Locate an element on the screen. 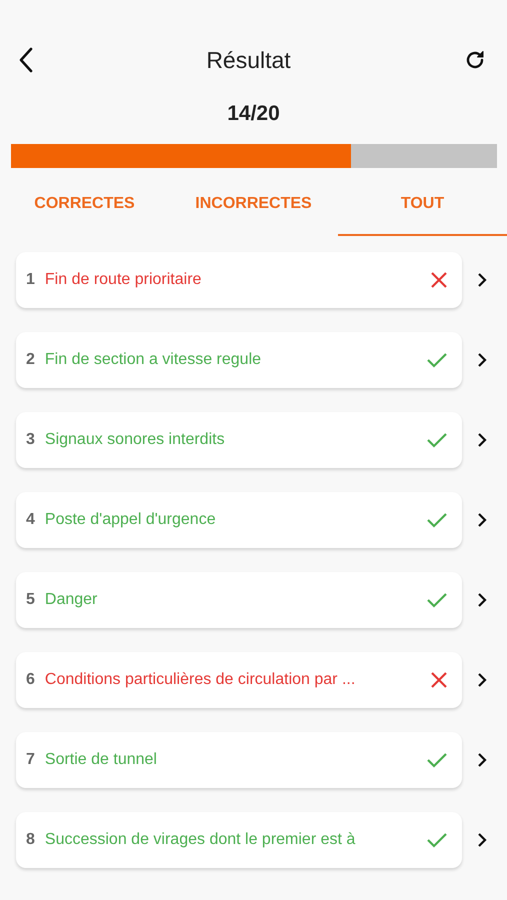 Image resolution: width=507 pixels, height=900 pixels. result-card: 1 Fin de route prioritaire is located at coordinates (239, 280).